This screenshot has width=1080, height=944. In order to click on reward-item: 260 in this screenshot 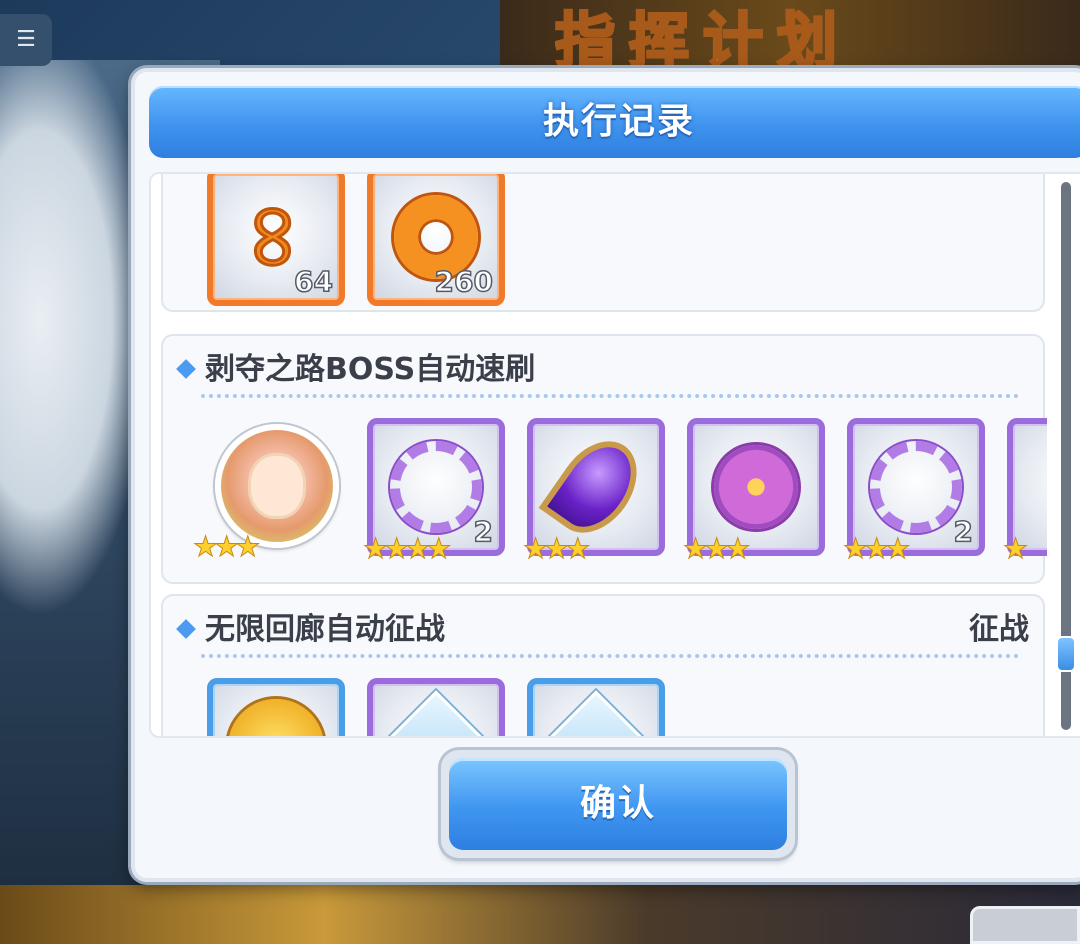, I will do `click(436, 240)`.